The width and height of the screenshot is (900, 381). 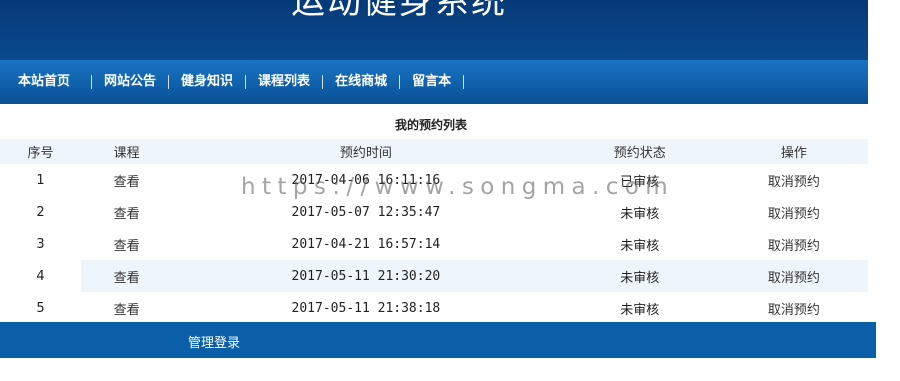 I want to click on nav-guestbook: 留言本, so click(x=432, y=82).